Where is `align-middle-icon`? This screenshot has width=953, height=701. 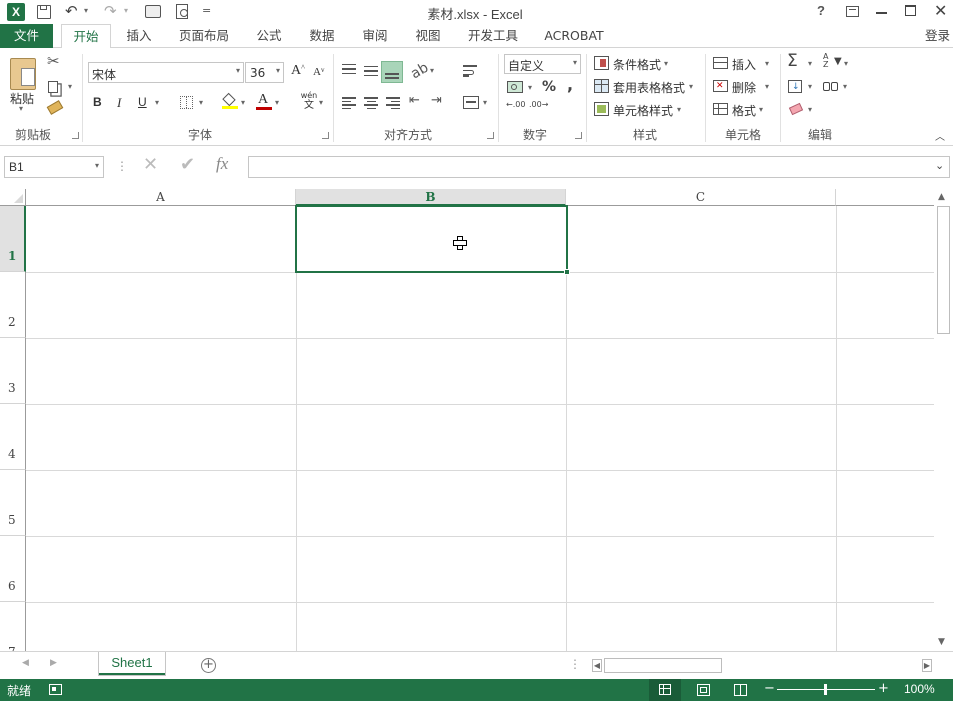 align-middle-icon is located at coordinates (371, 71).